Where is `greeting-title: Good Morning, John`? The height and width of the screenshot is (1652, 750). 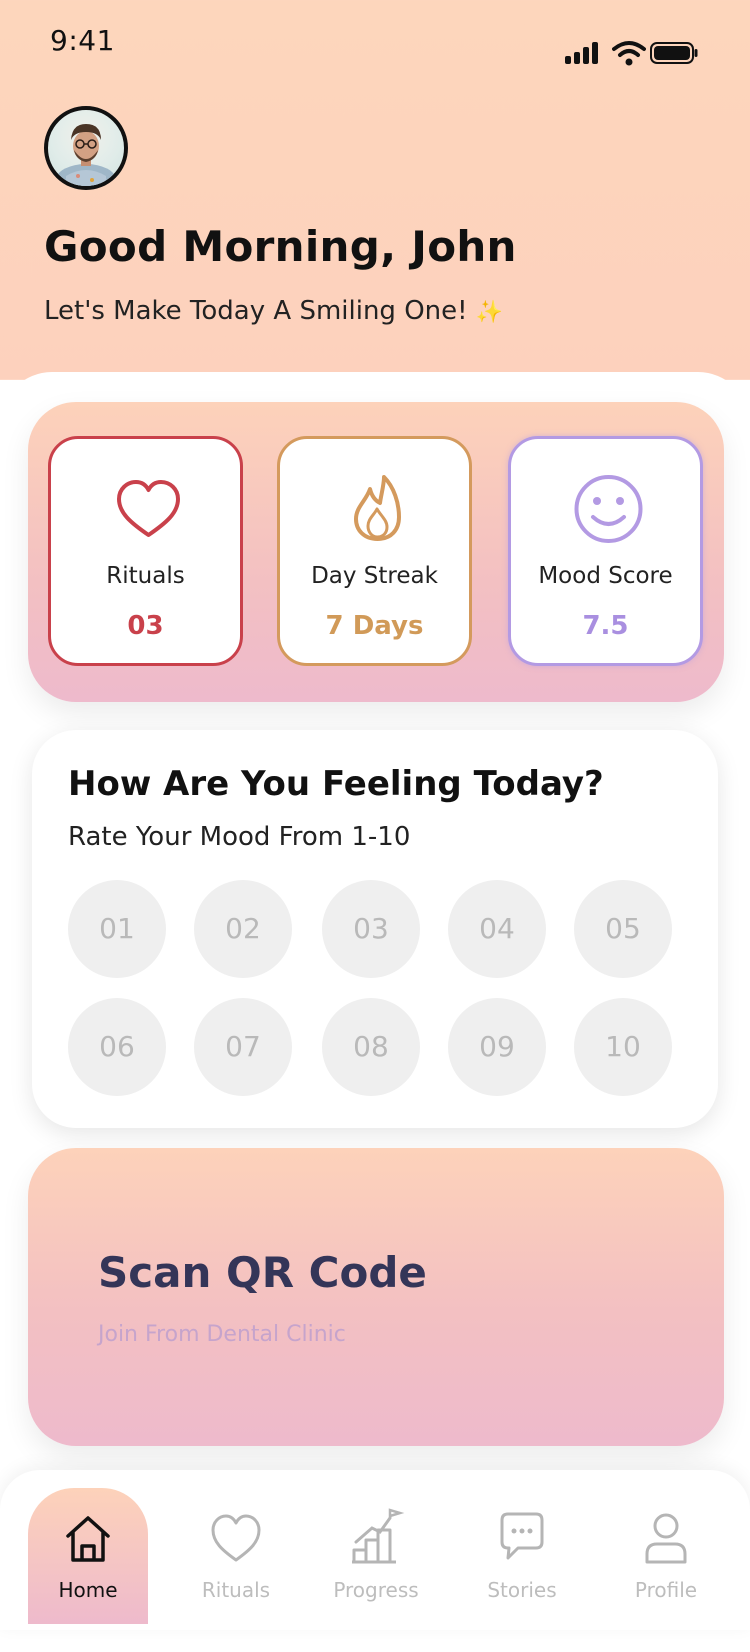 greeting-title: Good Morning, John is located at coordinates (280, 246).